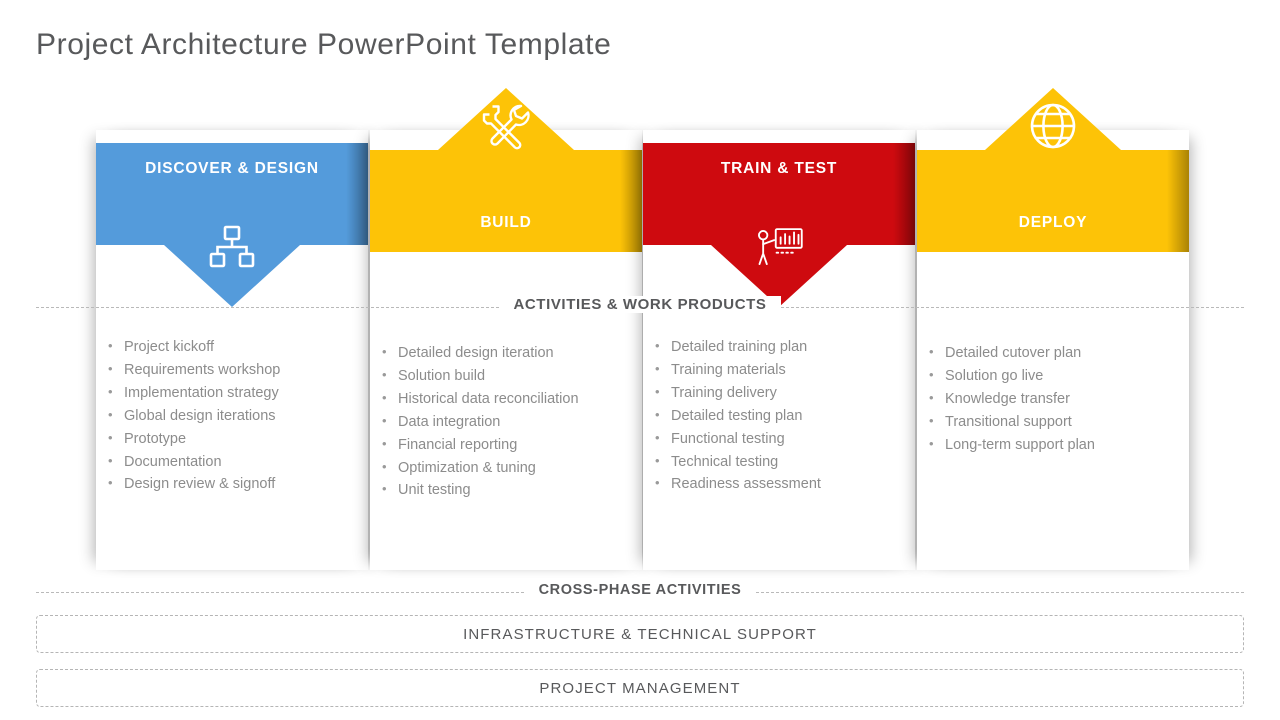 This screenshot has height=720, width=1280. What do you see at coordinates (779, 392) in the screenshot?
I see `list-item: Training delivery` at bounding box center [779, 392].